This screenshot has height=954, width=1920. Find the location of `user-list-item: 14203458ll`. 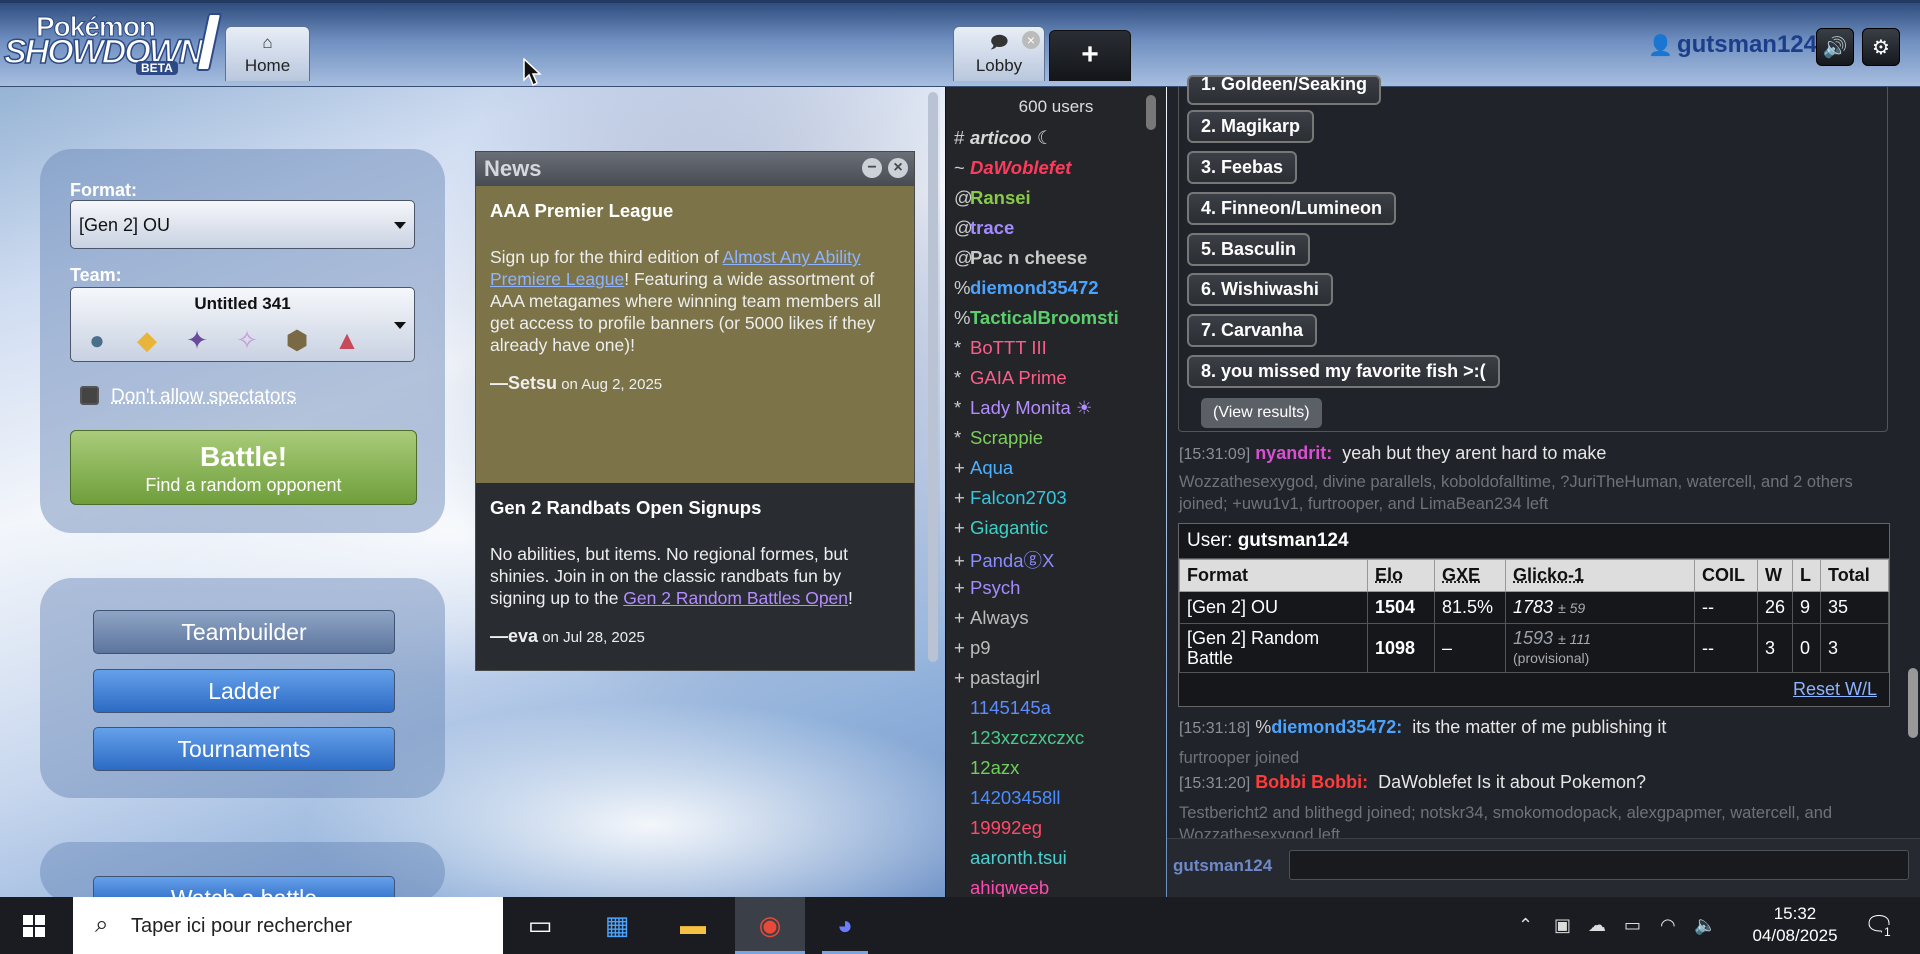

user-list-item: 14203458ll is located at coordinates (1056, 802).